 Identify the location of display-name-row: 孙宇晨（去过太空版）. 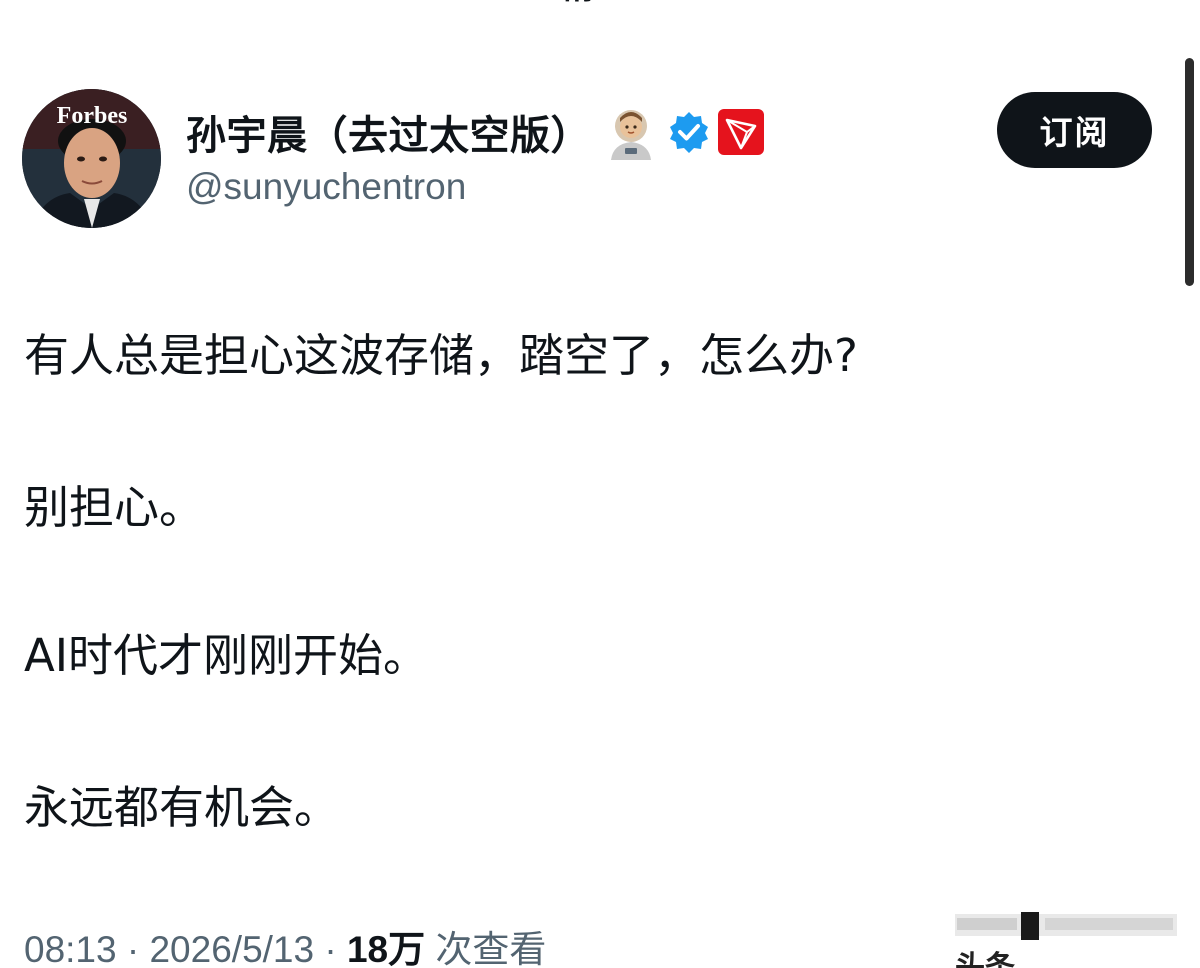
(475, 132).